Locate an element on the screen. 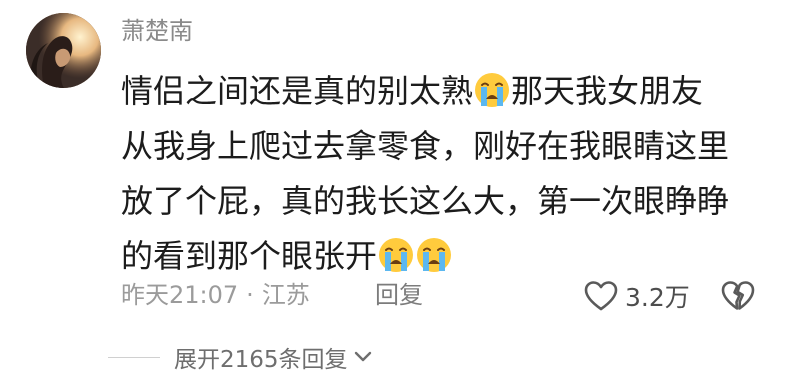 This screenshot has height=388, width=800. comment-text-segment: 那天我女朋友 is located at coordinates (607, 91).